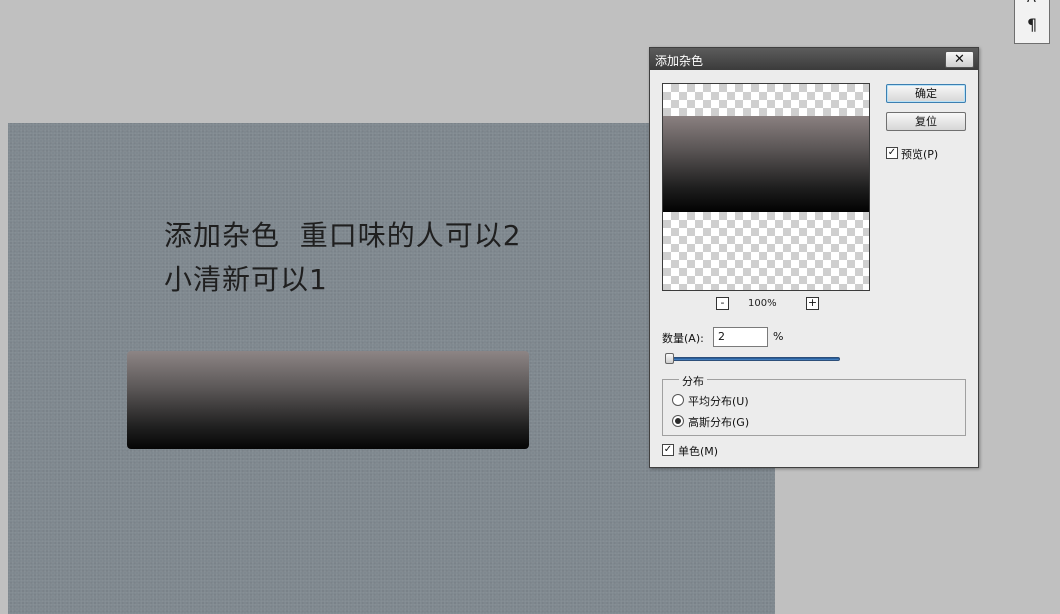 The height and width of the screenshot is (614, 1060). Describe the element at coordinates (679, 61) in the screenshot. I see `dialog-title: 添加杂色` at that location.